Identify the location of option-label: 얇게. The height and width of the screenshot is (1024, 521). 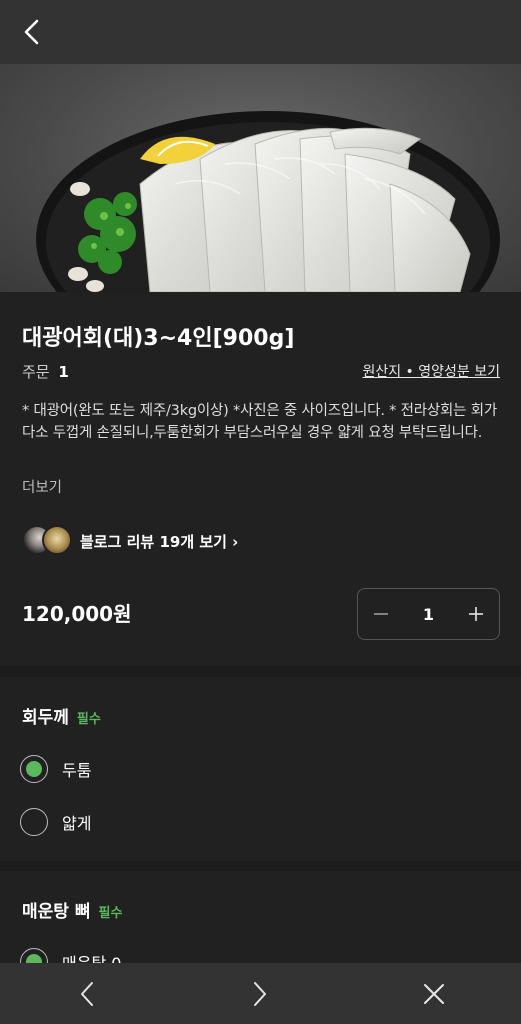
(77, 823).